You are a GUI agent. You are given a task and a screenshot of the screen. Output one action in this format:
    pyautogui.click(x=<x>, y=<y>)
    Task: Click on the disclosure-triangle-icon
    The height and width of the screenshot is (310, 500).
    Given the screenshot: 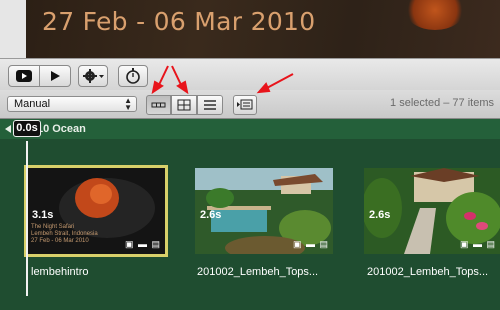 What is the action you would take?
    pyautogui.click(x=8, y=129)
    